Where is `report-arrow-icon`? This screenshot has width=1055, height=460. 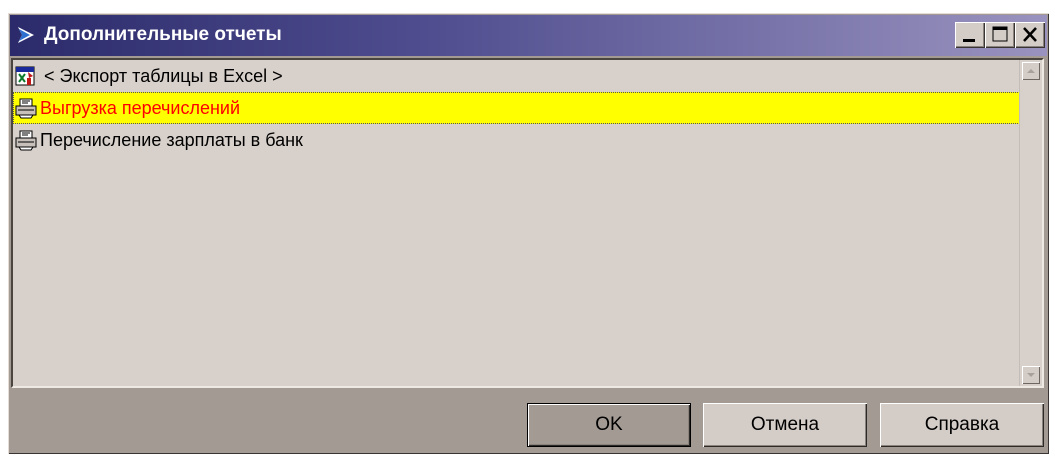
report-arrow-icon is located at coordinates (26, 35).